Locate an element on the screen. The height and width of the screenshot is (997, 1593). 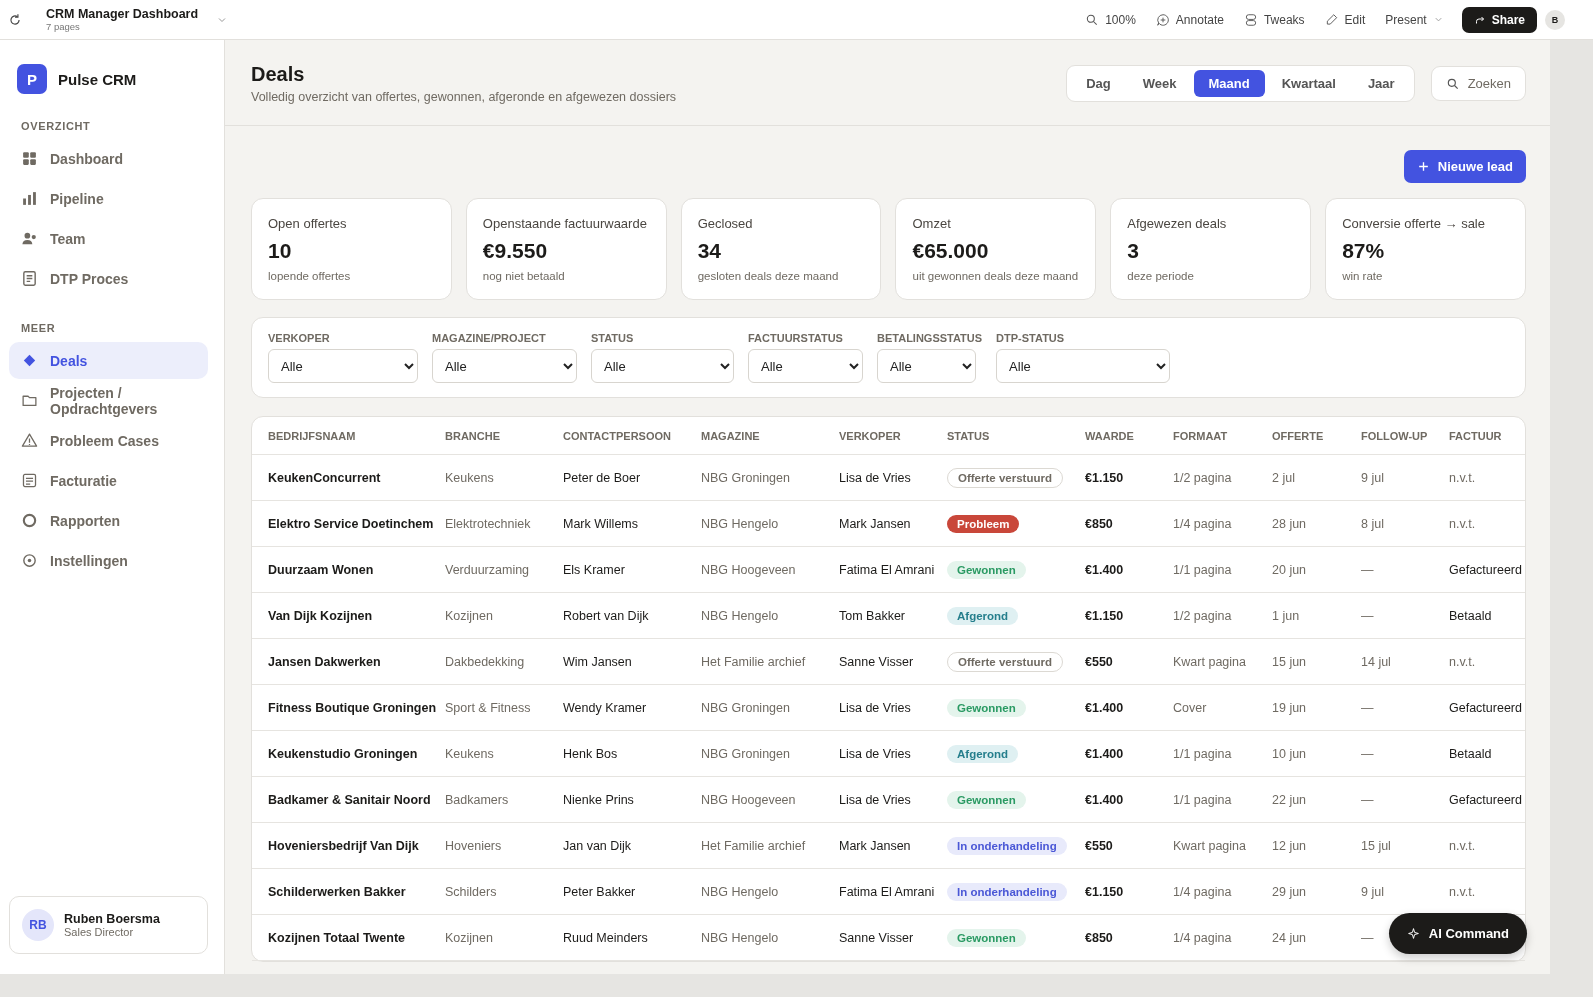
status-badge: In onderhandeling is located at coordinates (1007, 845).